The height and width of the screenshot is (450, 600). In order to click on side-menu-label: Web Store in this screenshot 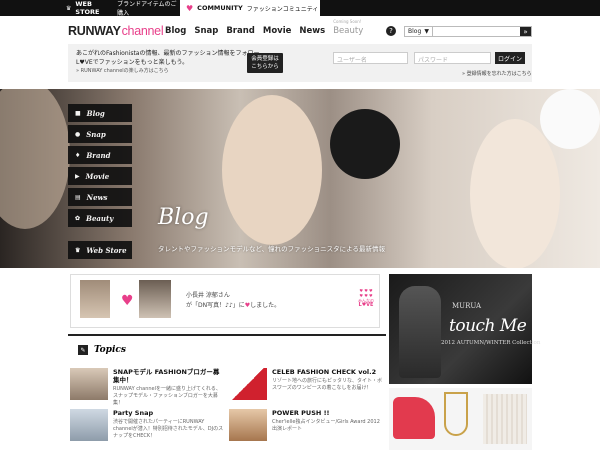, I will do `click(106, 250)`.